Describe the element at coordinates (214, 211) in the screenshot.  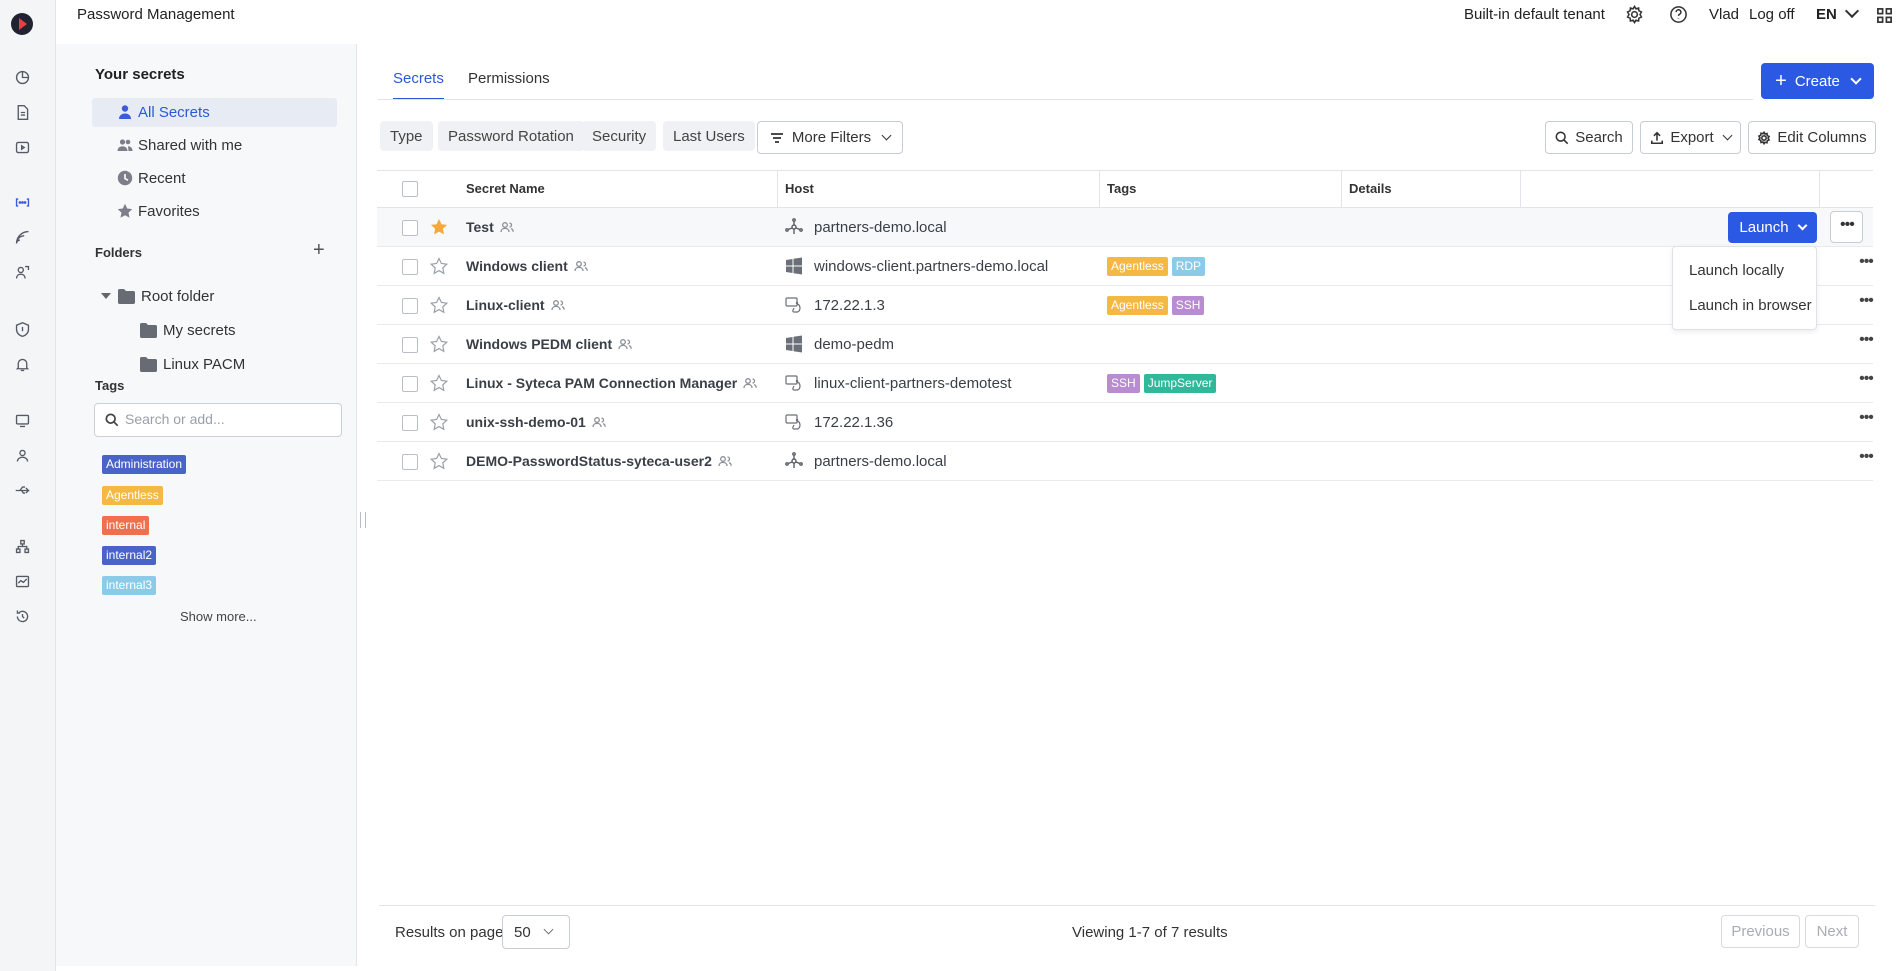
I see `sidebar-item-favorites: Favorites` at that location.